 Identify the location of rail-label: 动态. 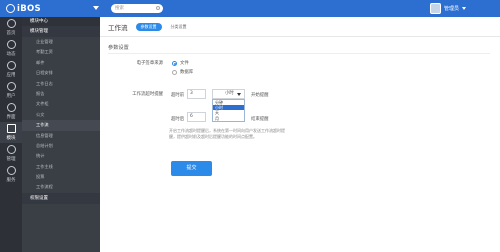
(11, 54).